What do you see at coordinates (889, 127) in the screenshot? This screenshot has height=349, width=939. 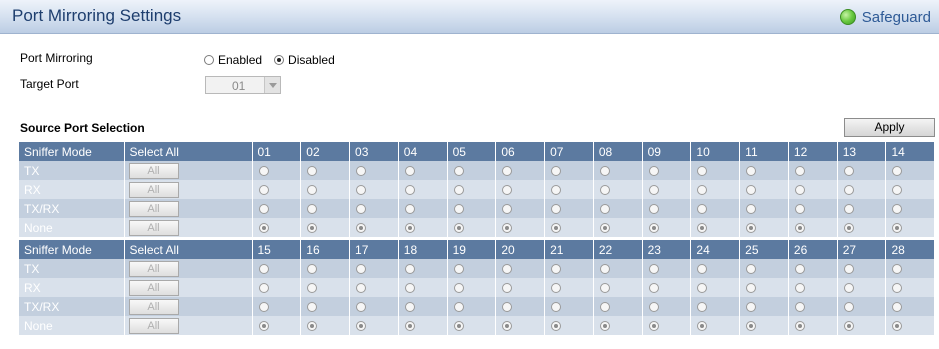 I see `apply-button: Apply` at bounding box center [889, 127].